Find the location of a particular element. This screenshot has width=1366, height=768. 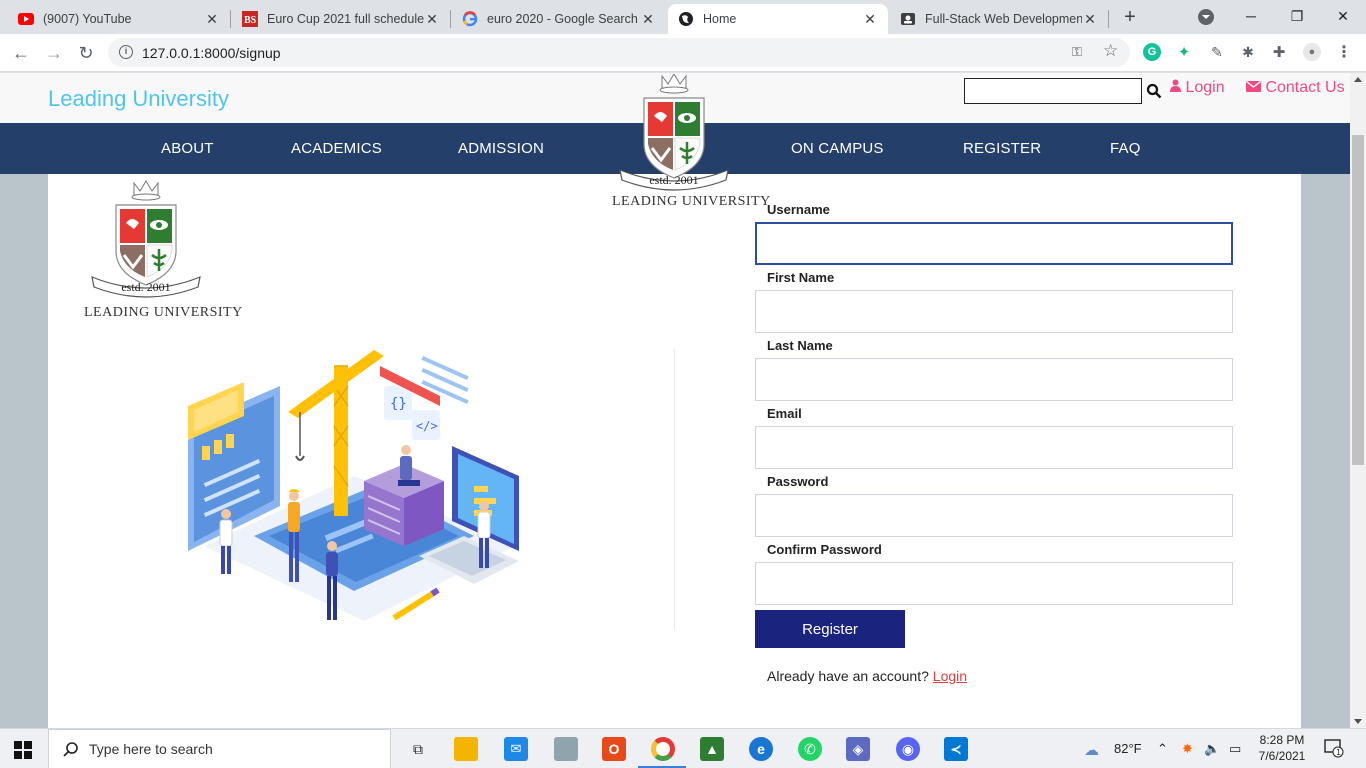

grammarly-extension-icon: G is located at coordinates (1152, 52).